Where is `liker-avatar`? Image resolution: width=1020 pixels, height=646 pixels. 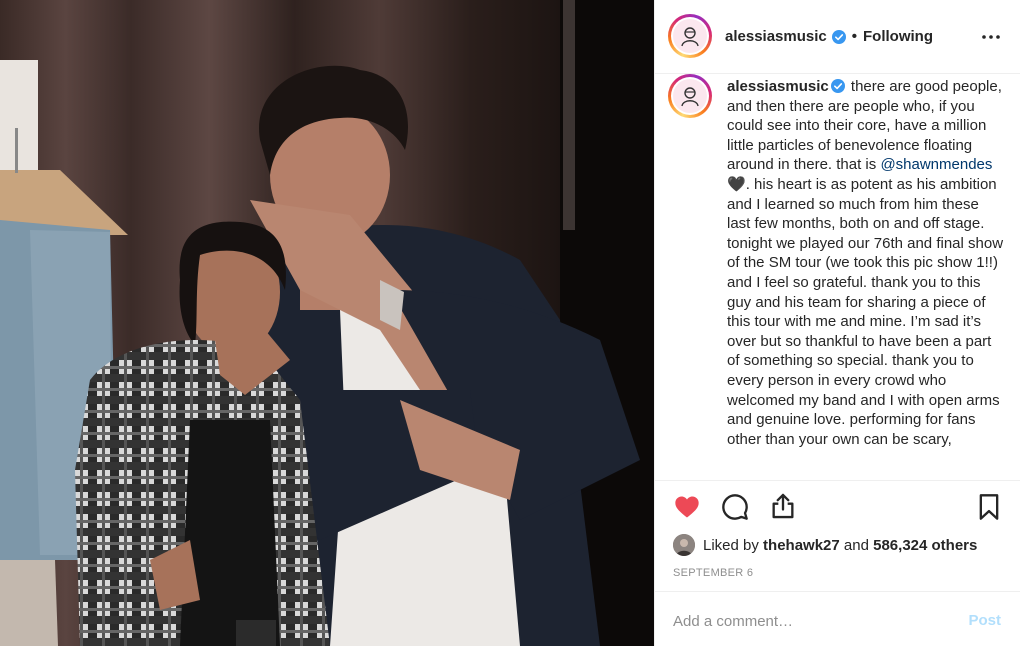 liker-avatar is located at coordinates (684, 545).